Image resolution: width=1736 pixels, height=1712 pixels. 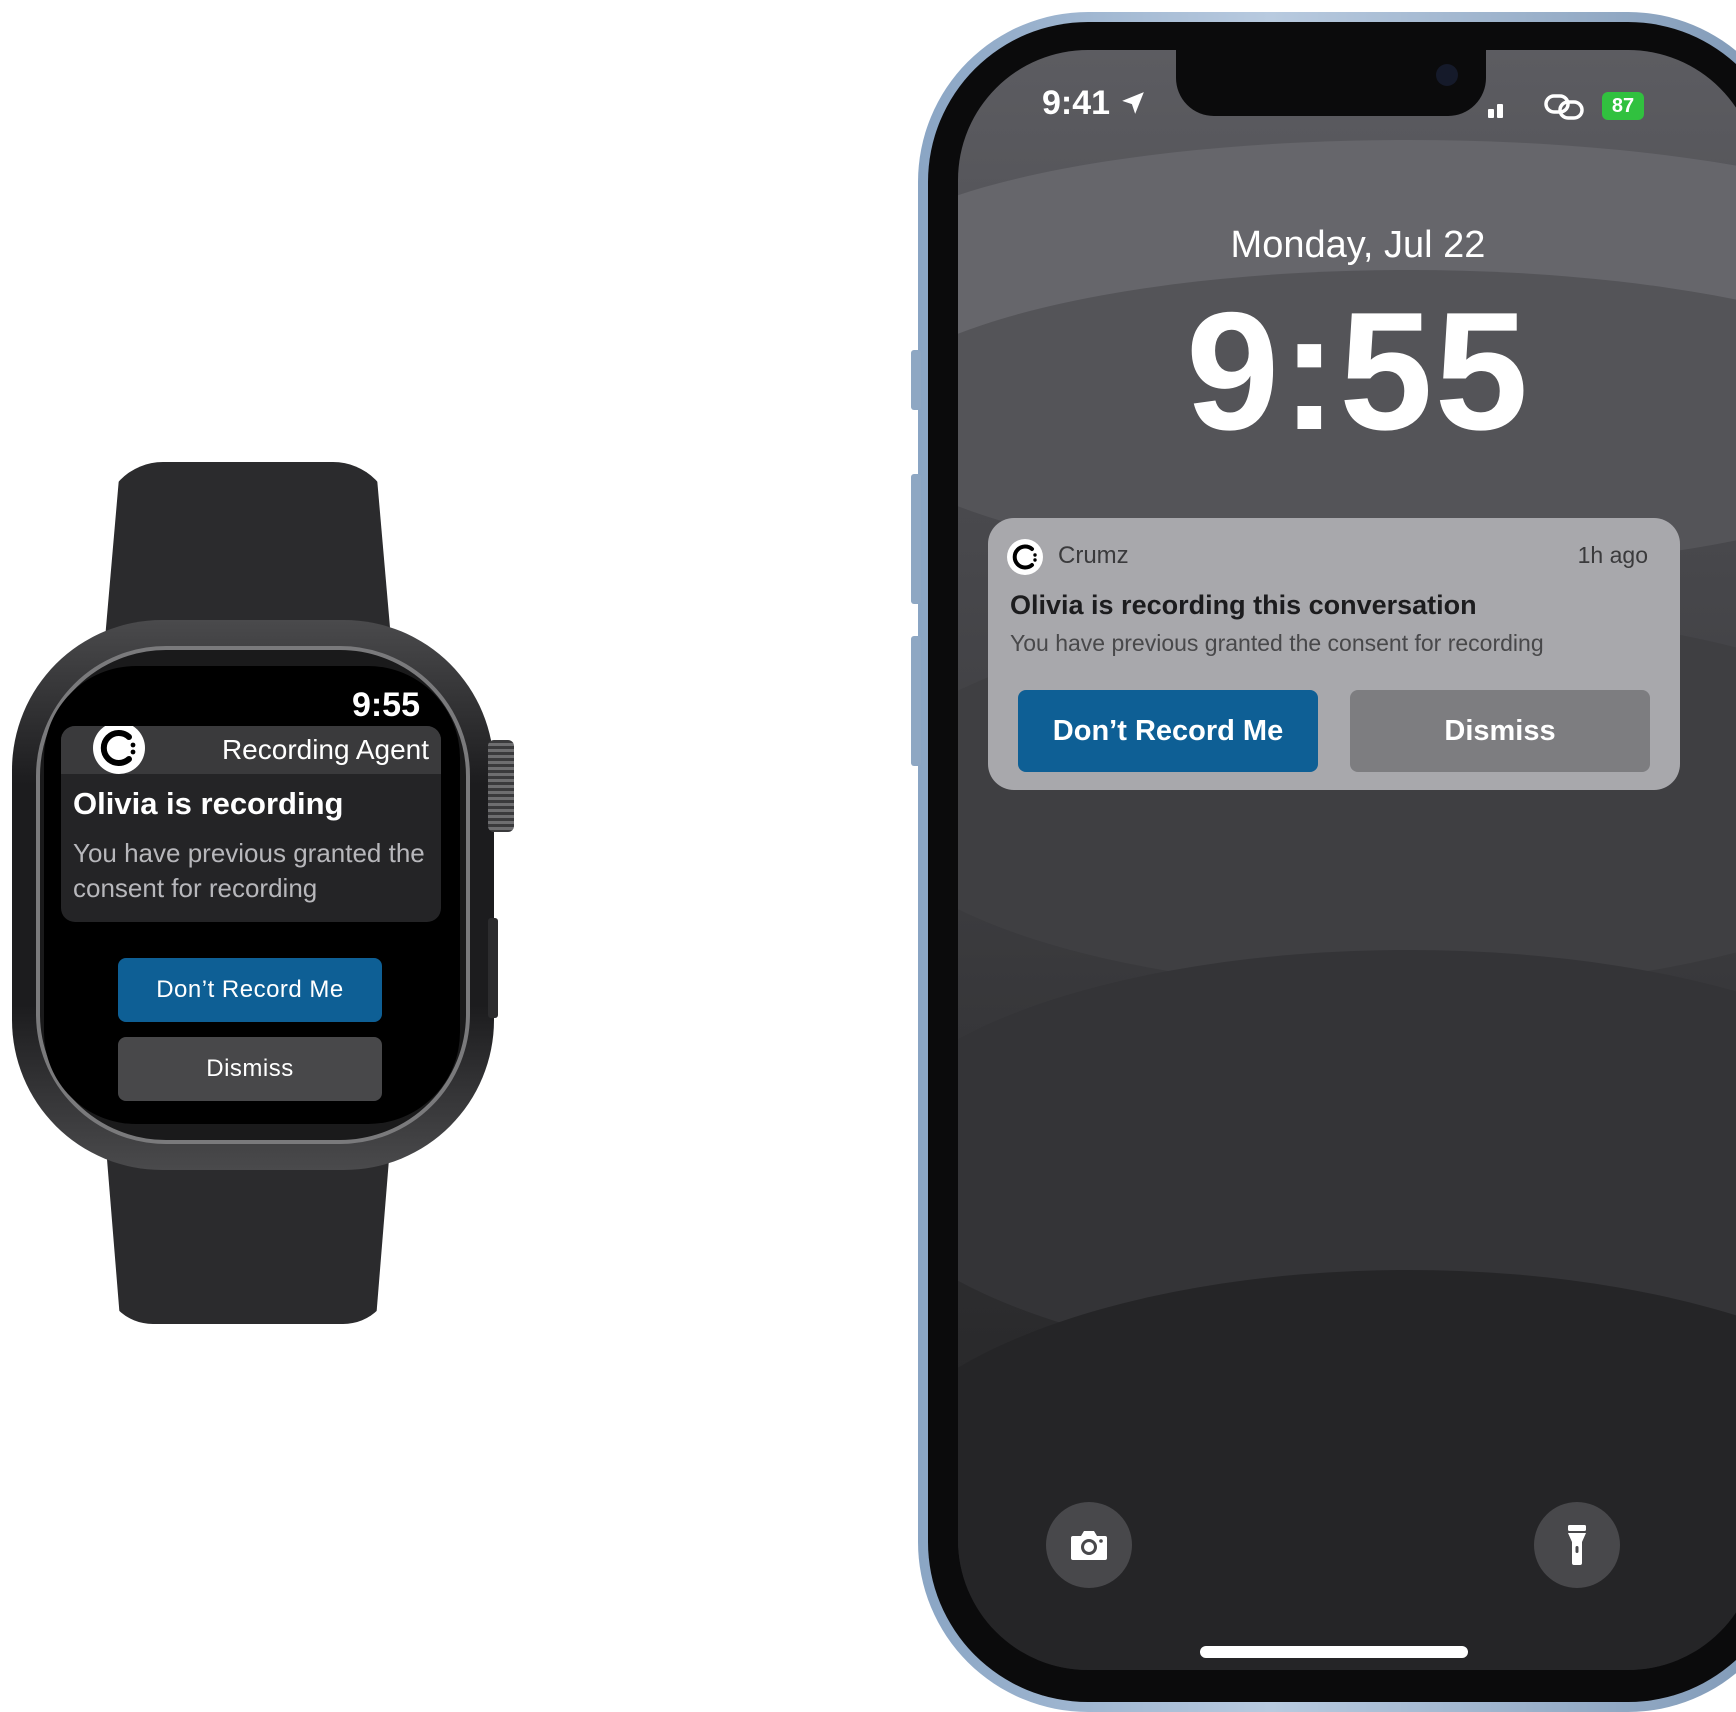 I want to click on flashlight-button, so click(x=1577, y=1545).